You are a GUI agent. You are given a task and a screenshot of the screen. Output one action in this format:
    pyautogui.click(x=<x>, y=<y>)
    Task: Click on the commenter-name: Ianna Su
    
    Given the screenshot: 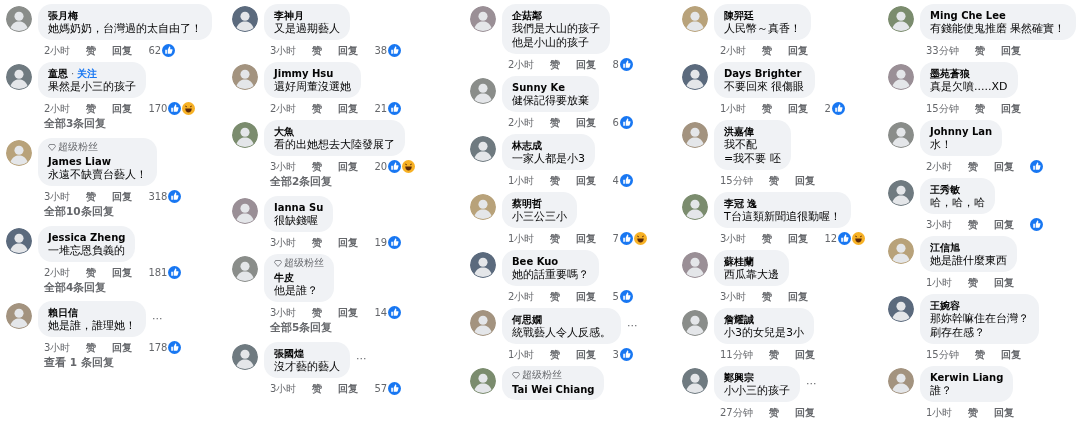 What is the action you would take?
    pyautogui.click(x=299, y=207)
    